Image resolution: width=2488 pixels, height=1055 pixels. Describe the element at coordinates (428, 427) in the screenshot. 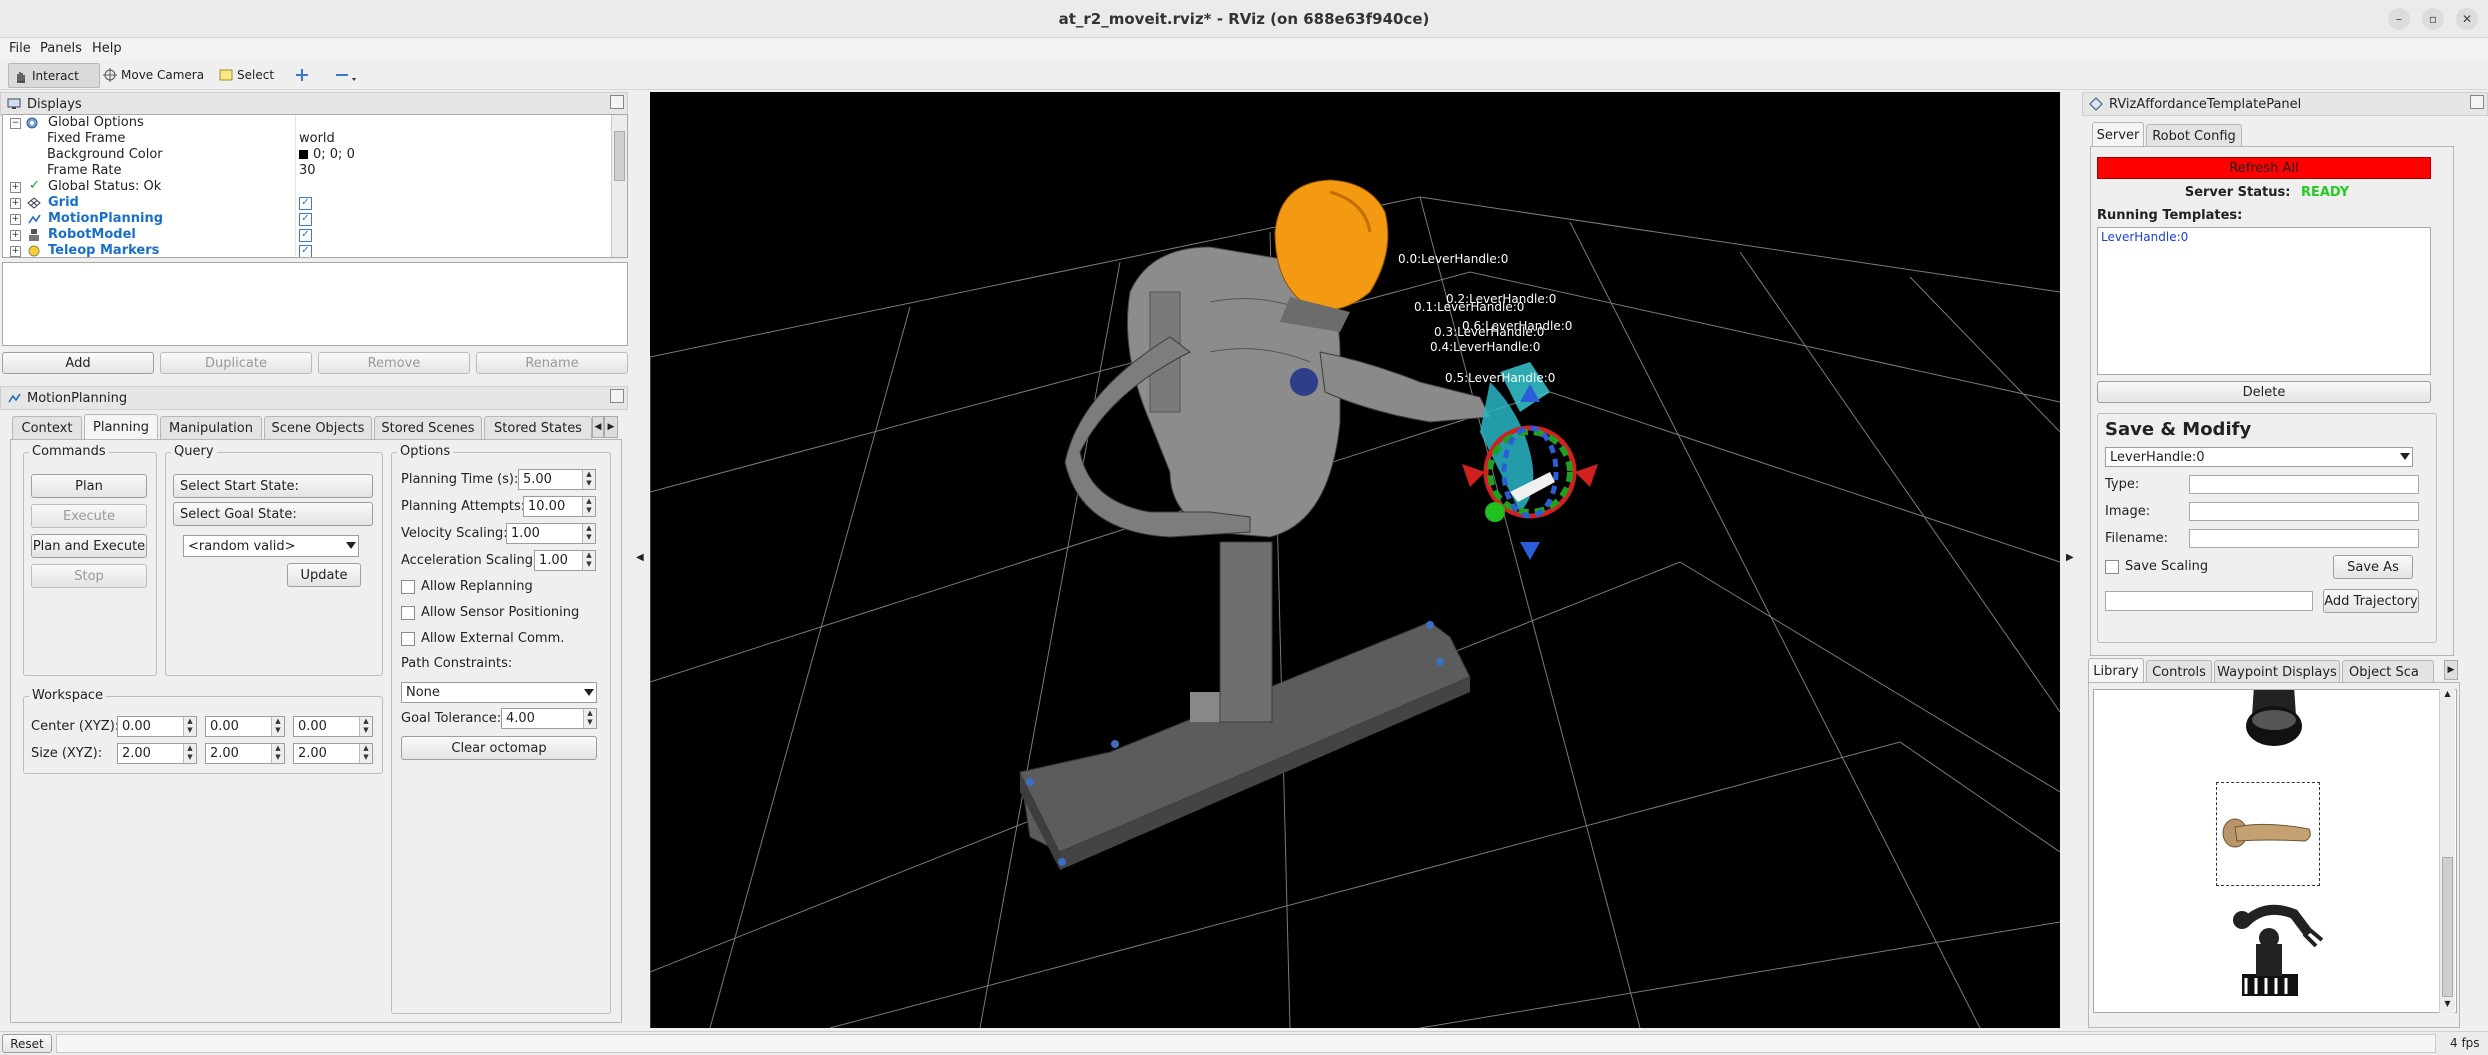

I see `tab-stored-scenes: Stored Scenes` at that location.